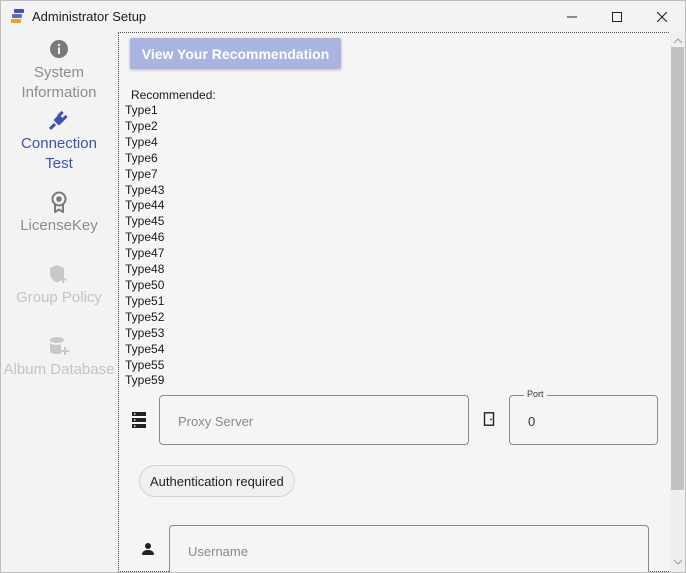 This screenshot has height=573, width=686. I want to click on list-item: Type43, so click(145, 189).